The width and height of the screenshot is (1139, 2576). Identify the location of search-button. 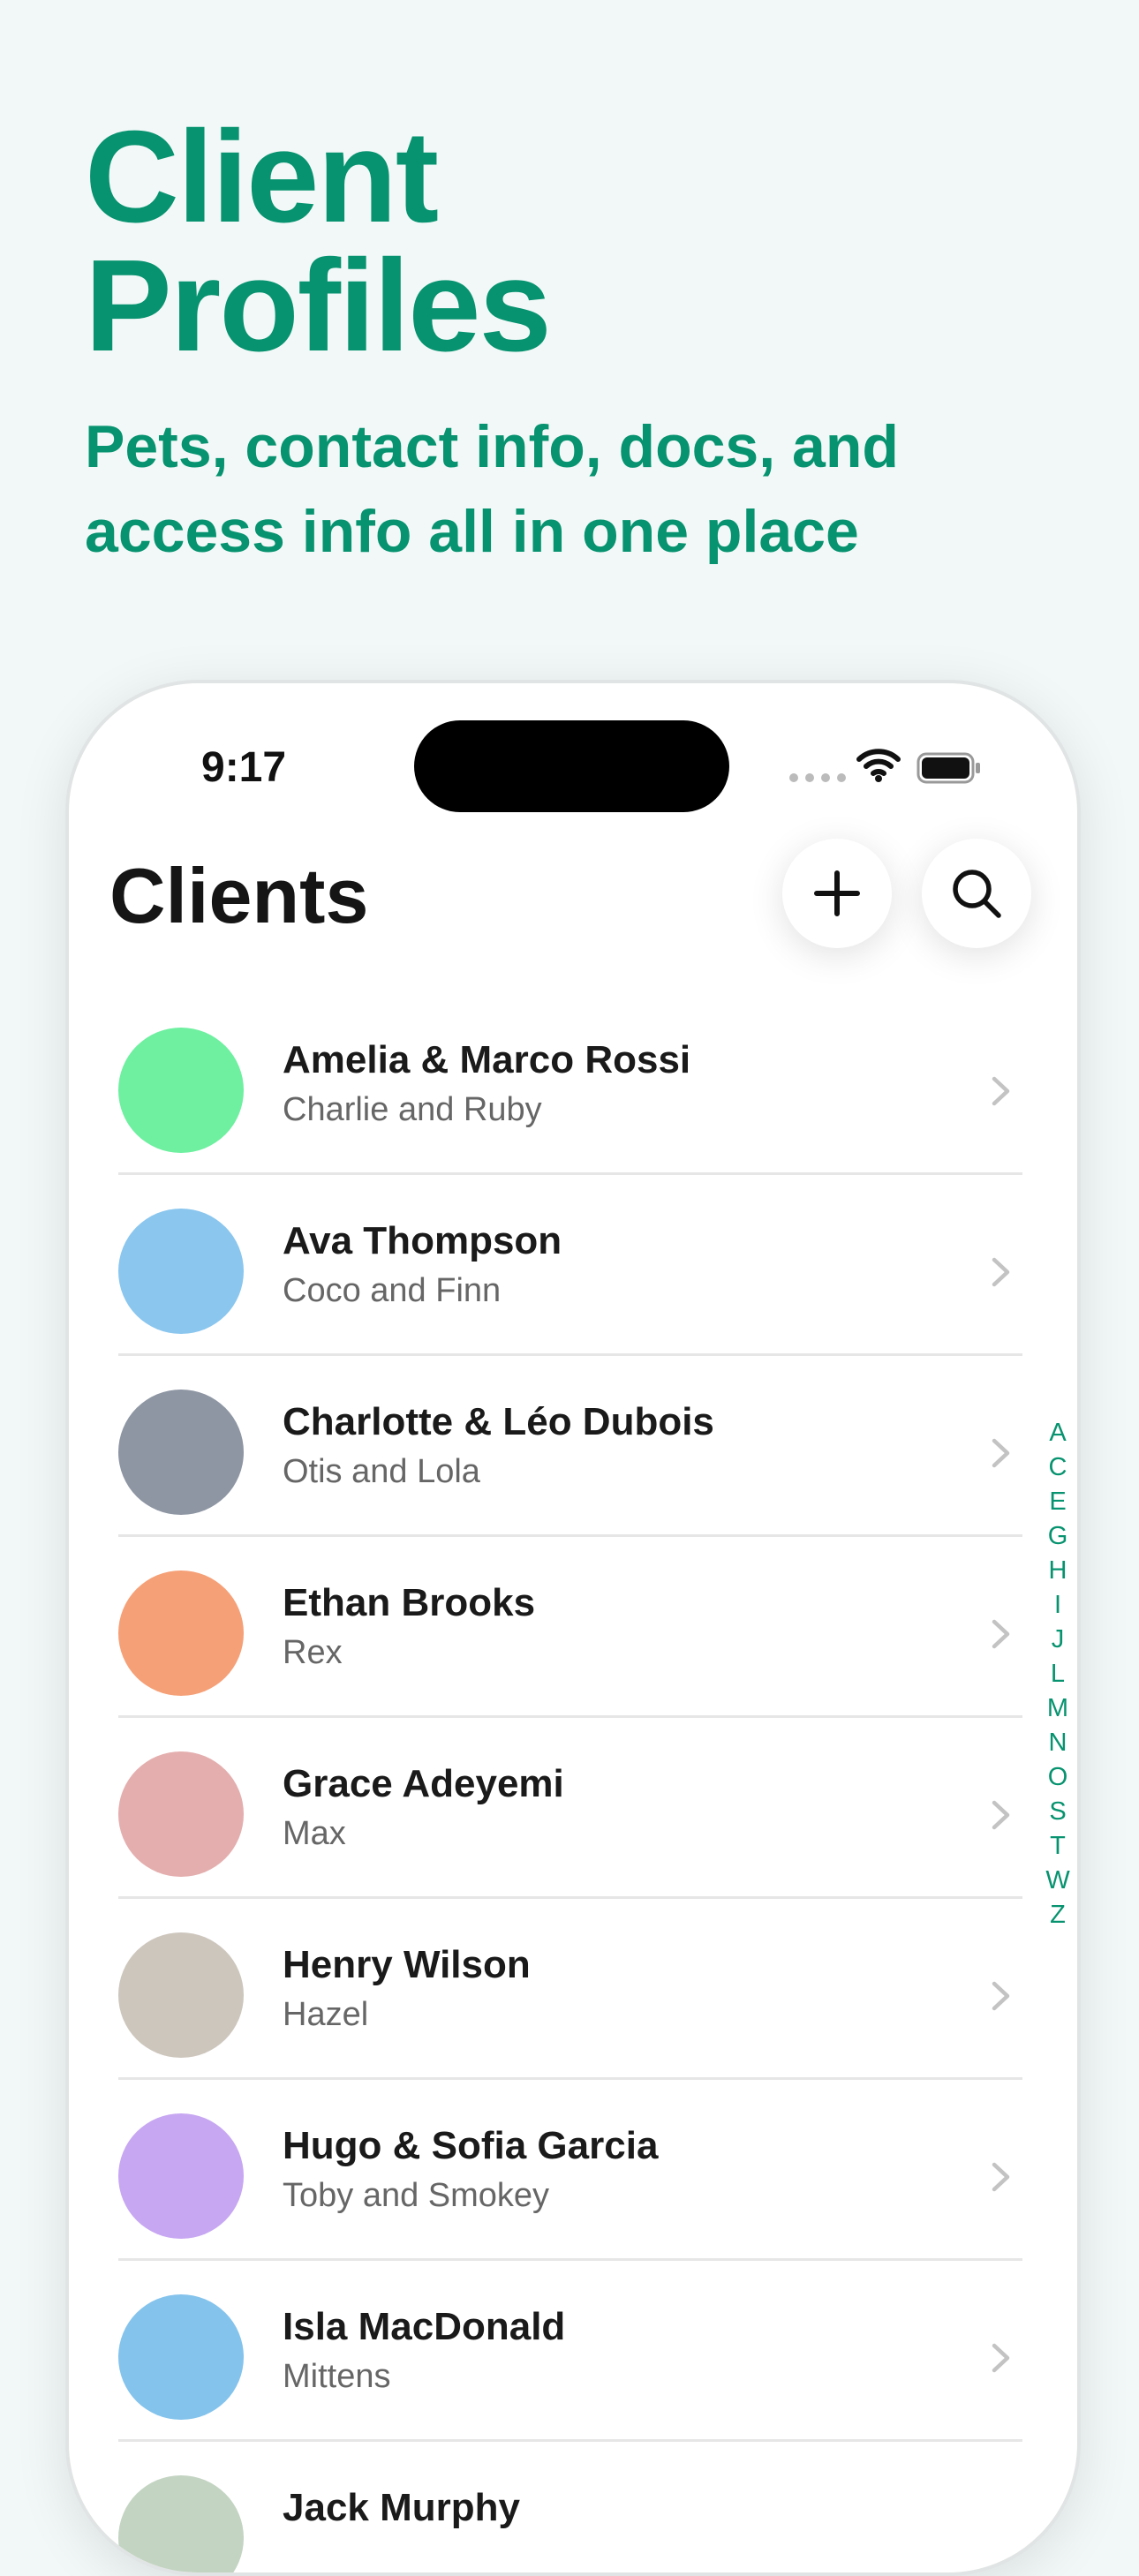
(977, 894).